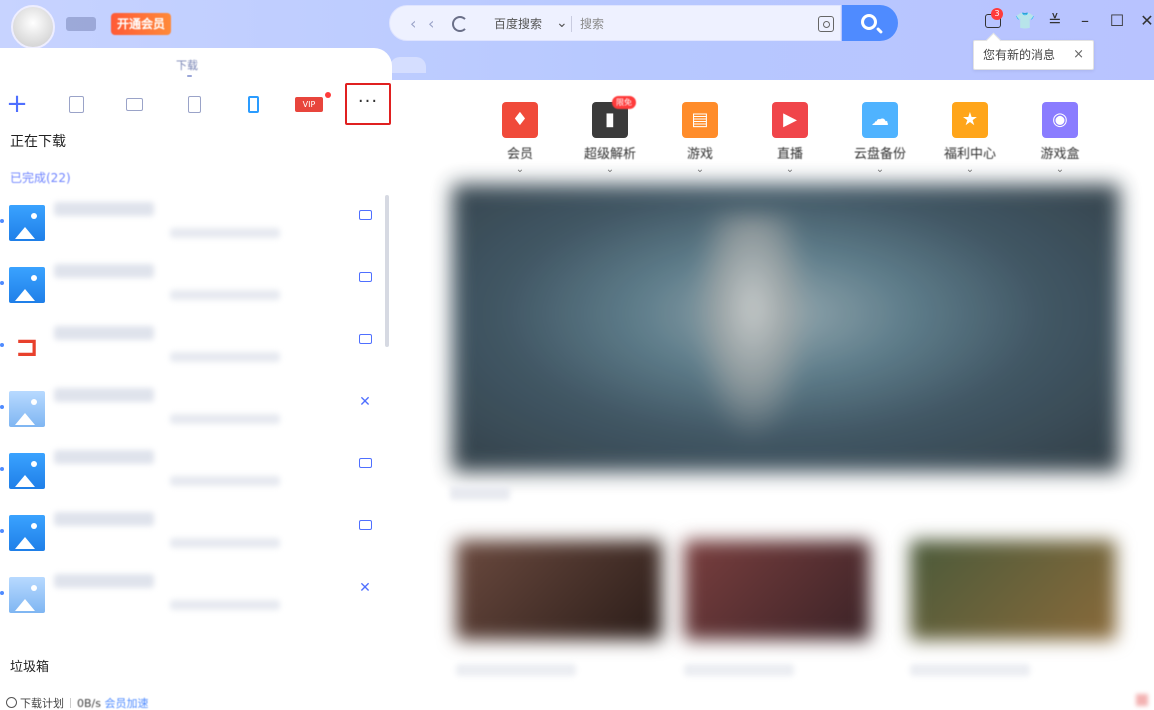 The height and width of the screenshot is (710, 1154). I want to click on user-name, so click(81, 24).